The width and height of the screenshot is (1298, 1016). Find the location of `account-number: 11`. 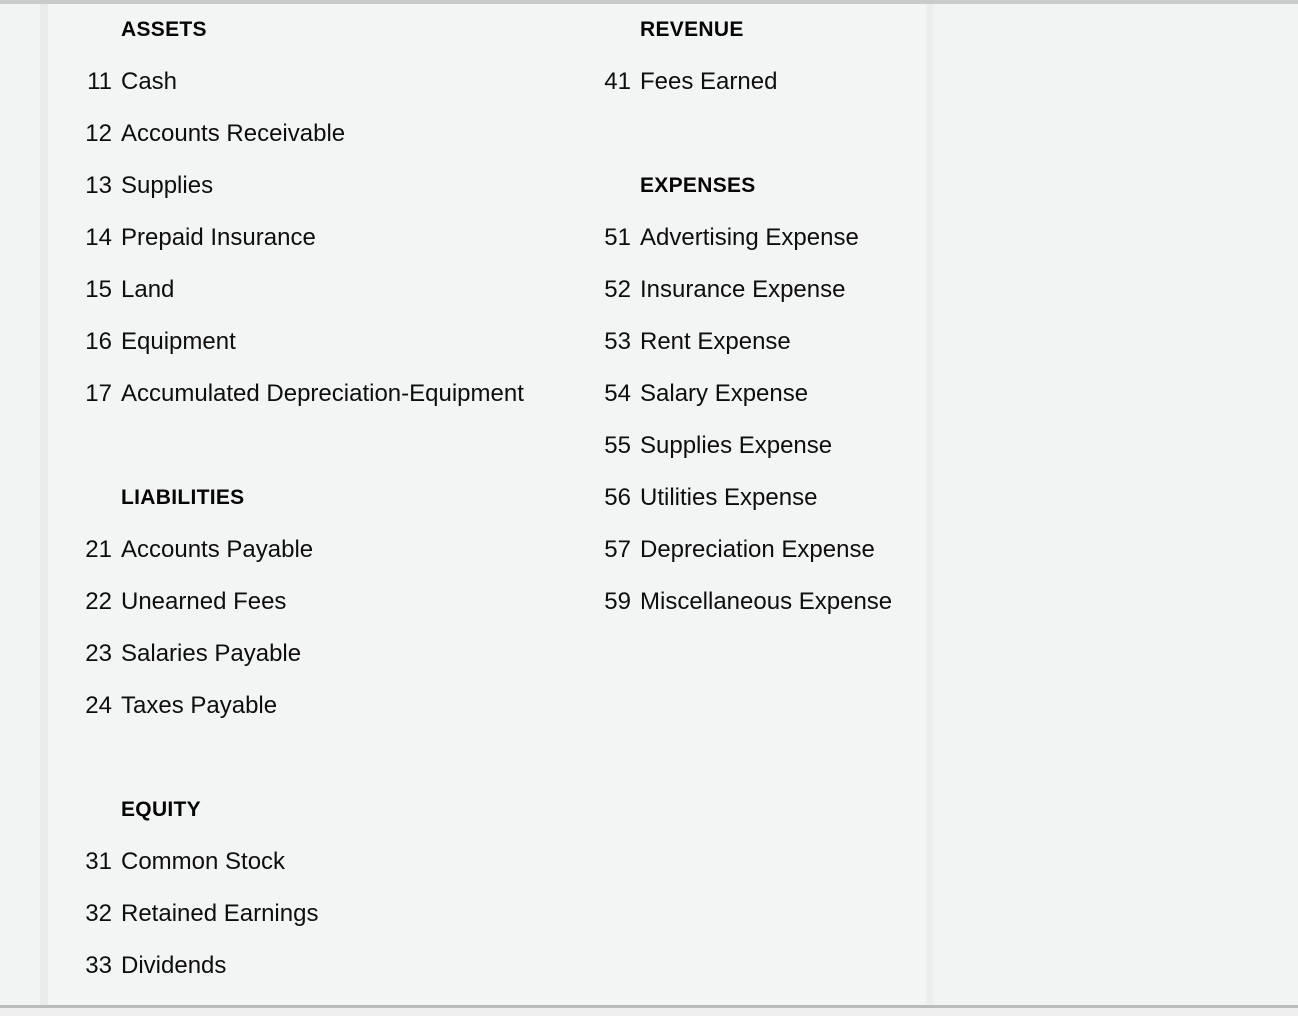

account-number: 11 is located at coordinates (99, 81).